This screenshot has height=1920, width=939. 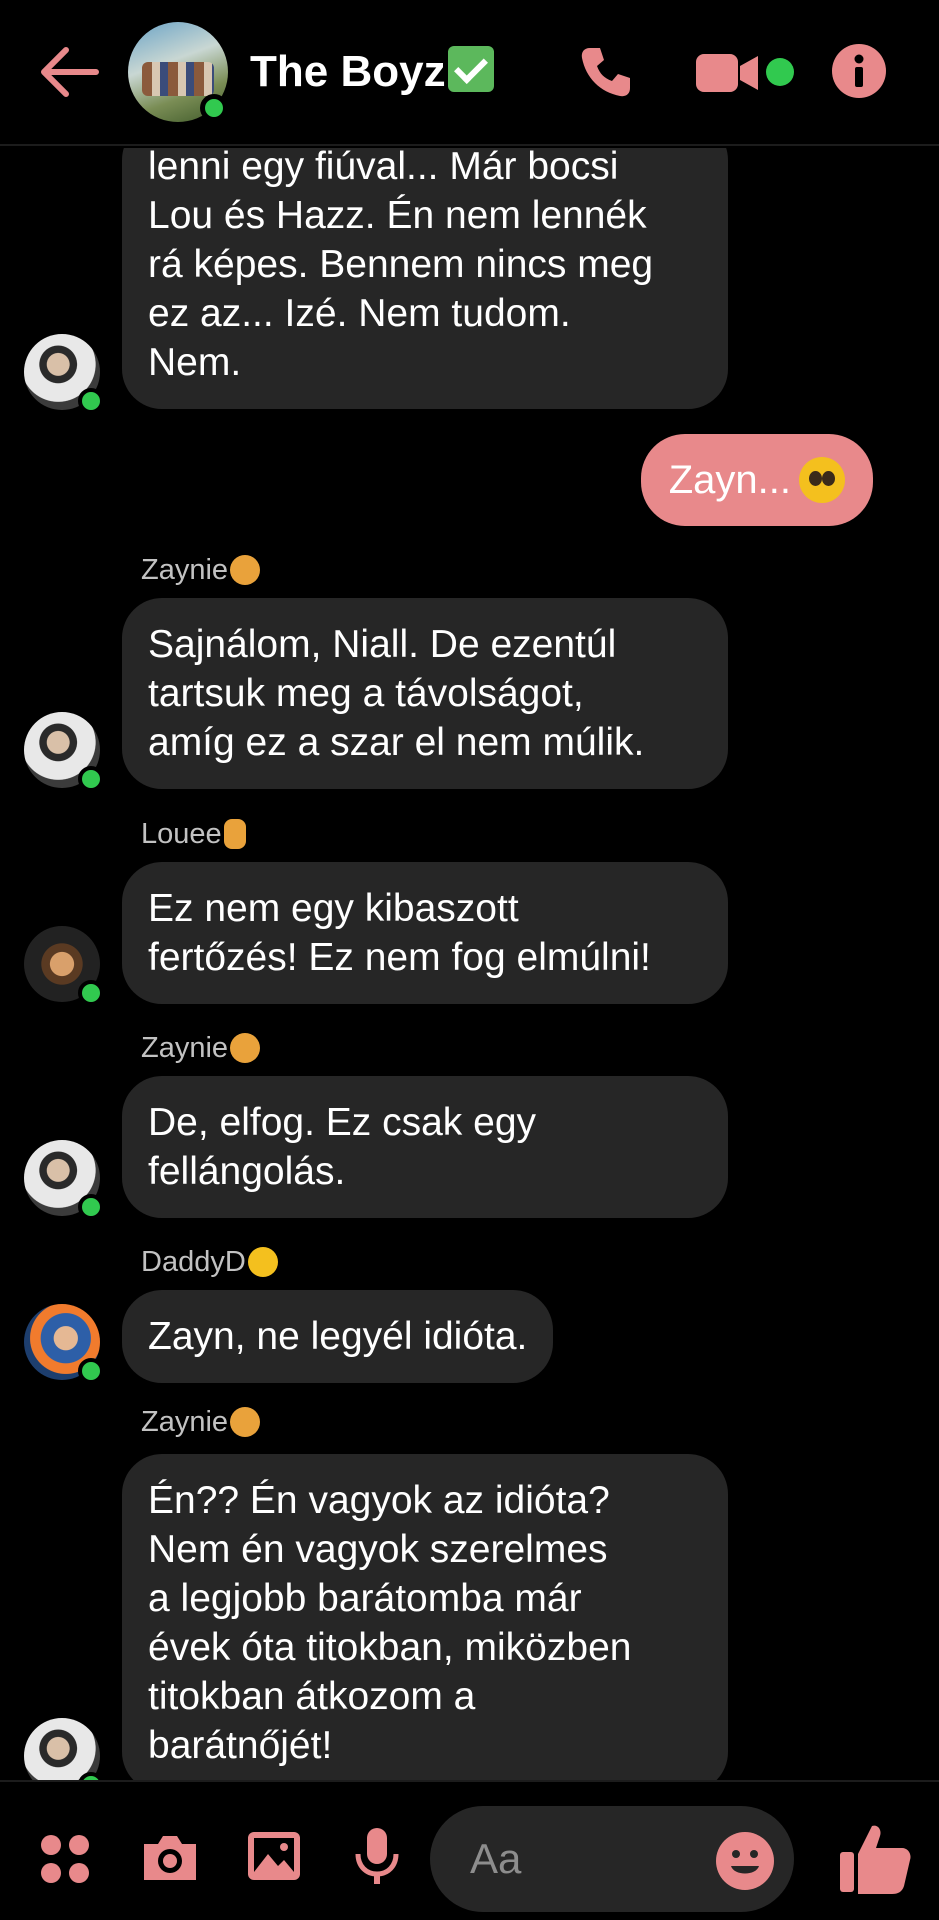 What do you see at coordinates (274, 1856) in the screenshot?
I see `gallery-icon` at bounding box center [274, 1856].